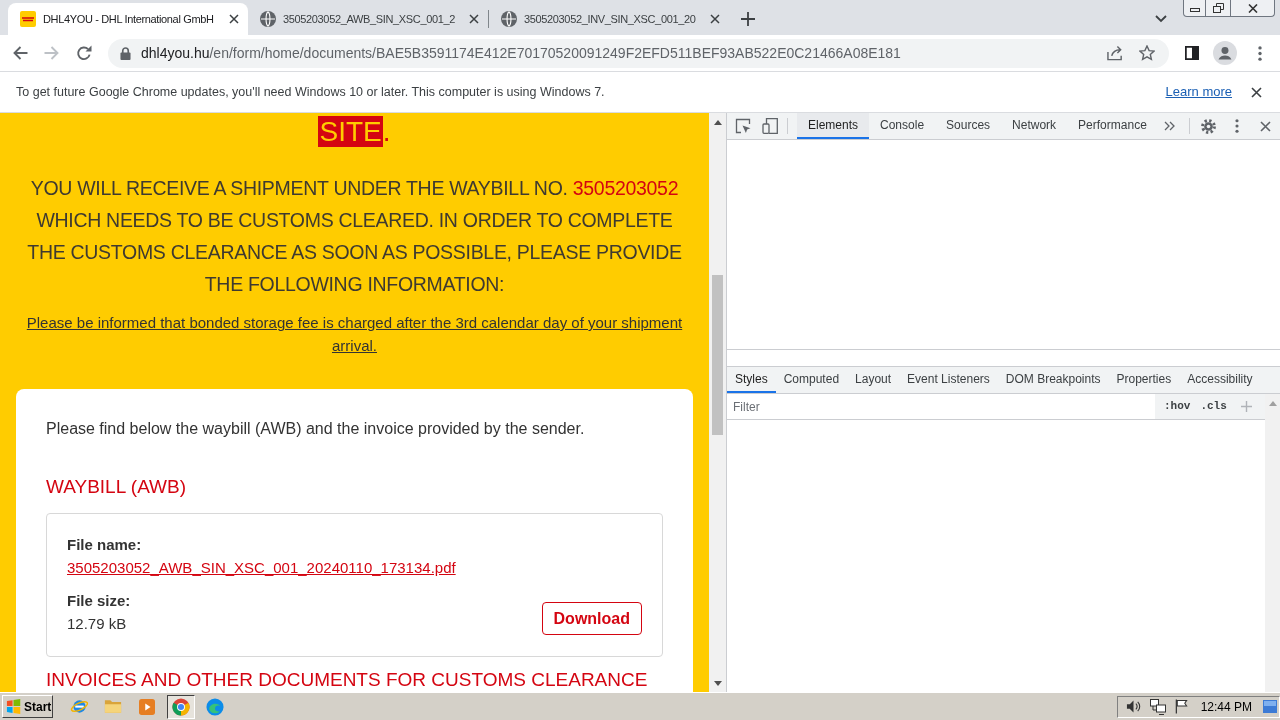 The width and height of the screenshot is (1280, 720). Describe the element at coordinates (27, 706) in the screenshot. I see `start-button: Start` at that location.